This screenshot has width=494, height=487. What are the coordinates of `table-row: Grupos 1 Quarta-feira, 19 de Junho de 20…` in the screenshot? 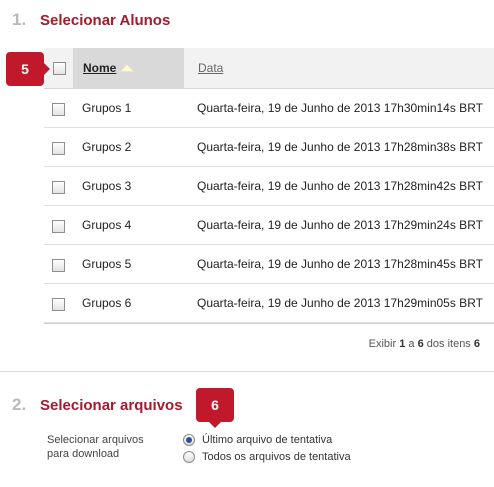 It's located at (269, 108).